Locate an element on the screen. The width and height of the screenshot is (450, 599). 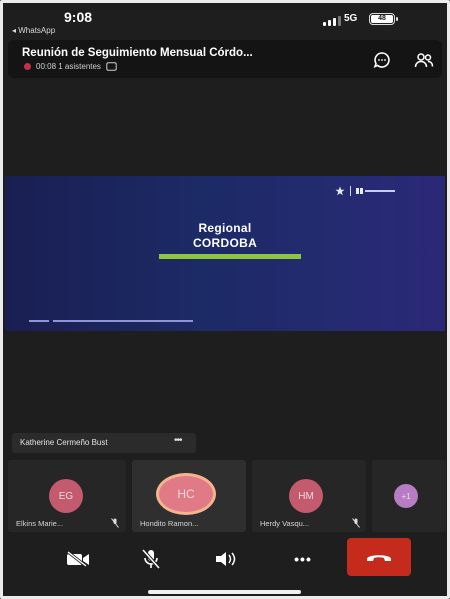
star-icon is located at coordinates (340, 191).